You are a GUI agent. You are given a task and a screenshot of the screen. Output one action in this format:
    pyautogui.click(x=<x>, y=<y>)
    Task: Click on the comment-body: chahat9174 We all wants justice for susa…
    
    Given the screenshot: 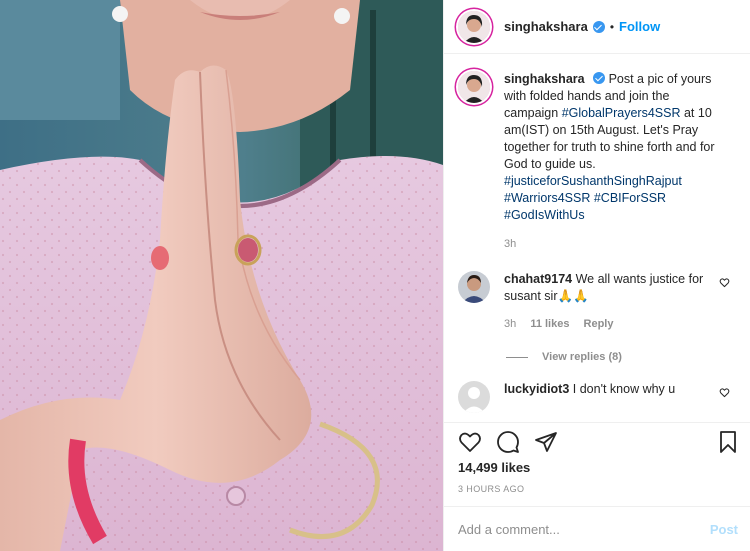 What is the action you would take?
    pyautogui.click(x=604, y=302)
    